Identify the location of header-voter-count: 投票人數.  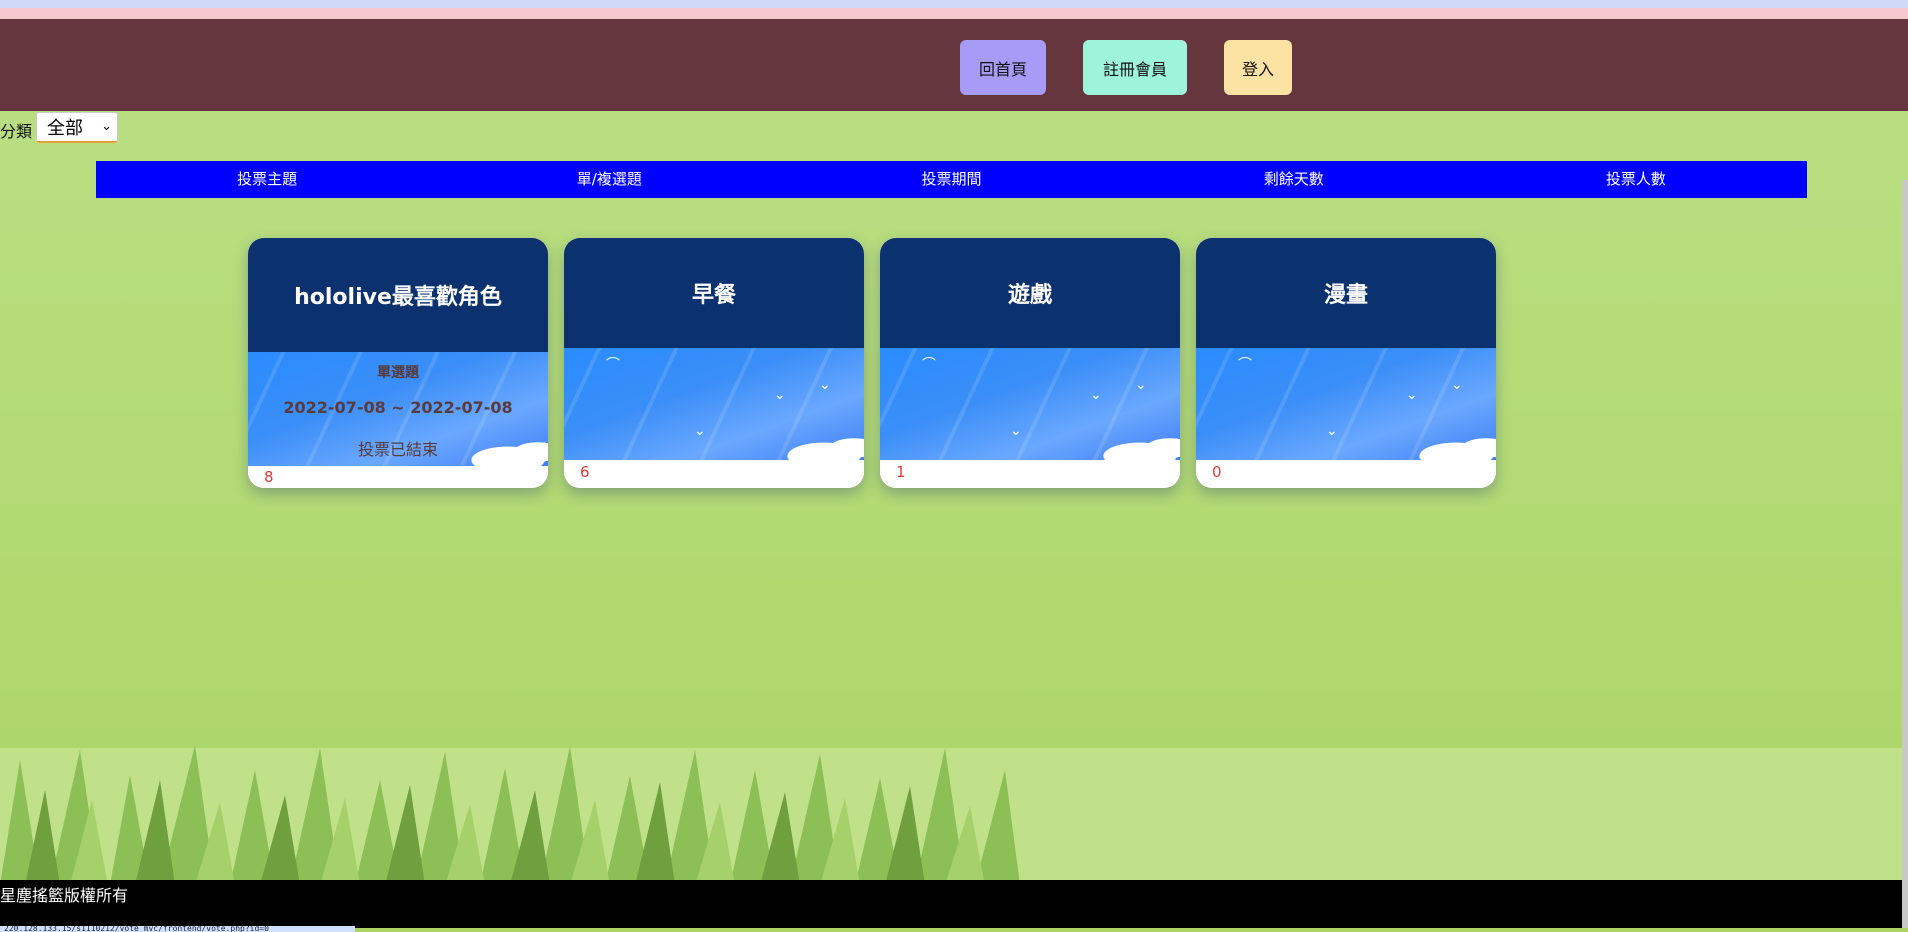
(1635, 179).